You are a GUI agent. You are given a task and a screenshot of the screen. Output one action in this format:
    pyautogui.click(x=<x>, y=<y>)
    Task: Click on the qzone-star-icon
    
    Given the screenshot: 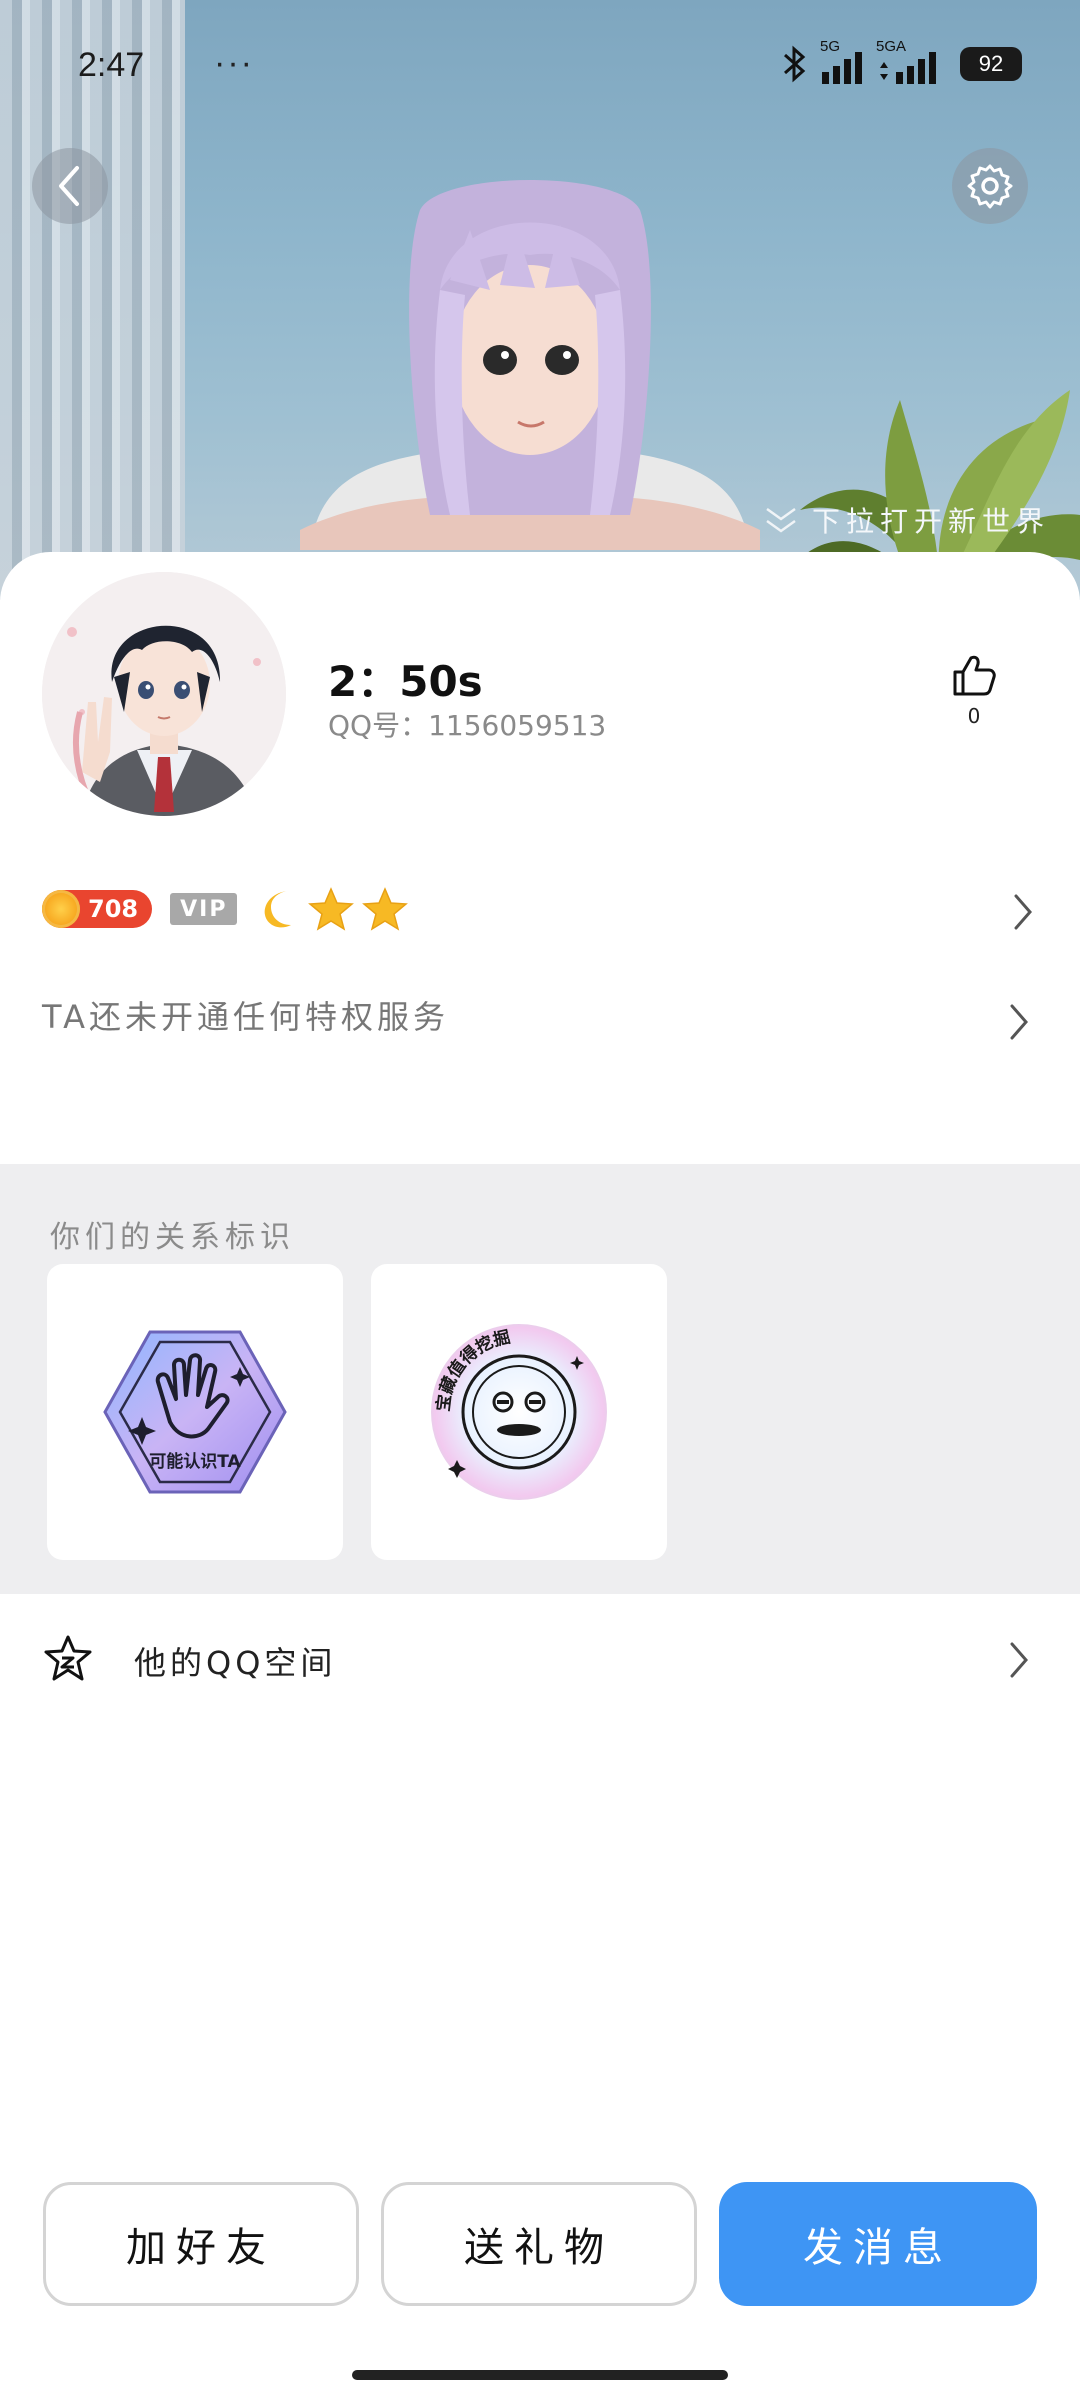 What is the action you would take?
    pyautogui.click(x=68, y=1658)
    